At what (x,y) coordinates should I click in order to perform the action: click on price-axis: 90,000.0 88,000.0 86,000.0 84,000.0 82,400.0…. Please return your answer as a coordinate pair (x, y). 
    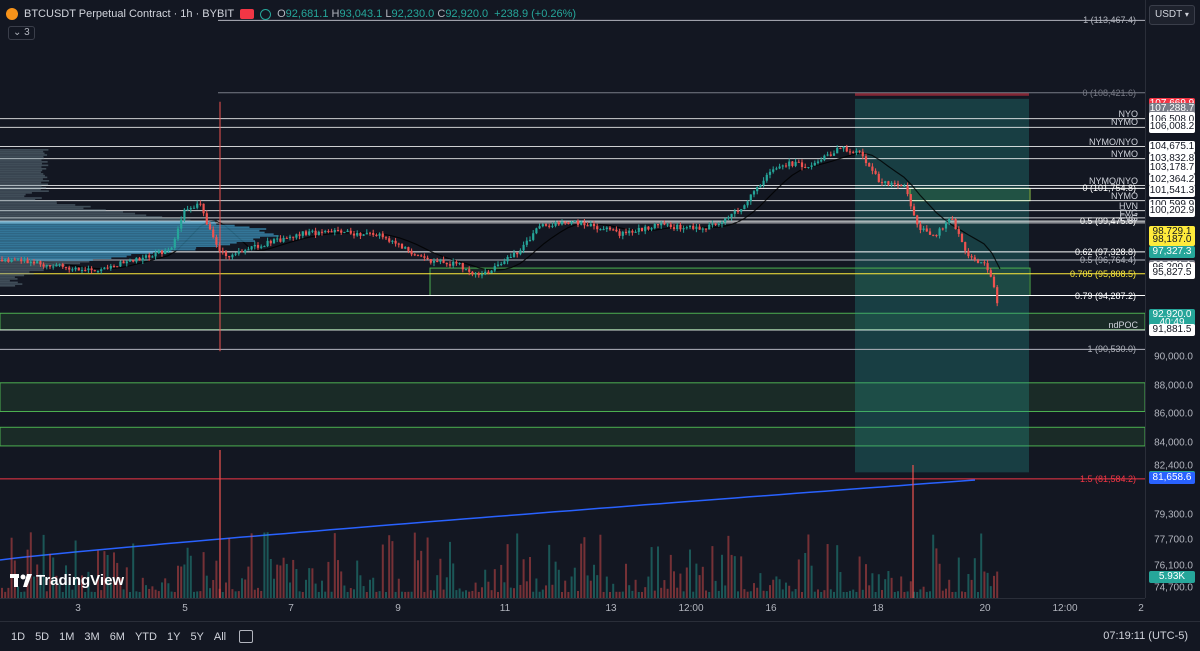
    Looking at the image, I should click on (1172, 299).